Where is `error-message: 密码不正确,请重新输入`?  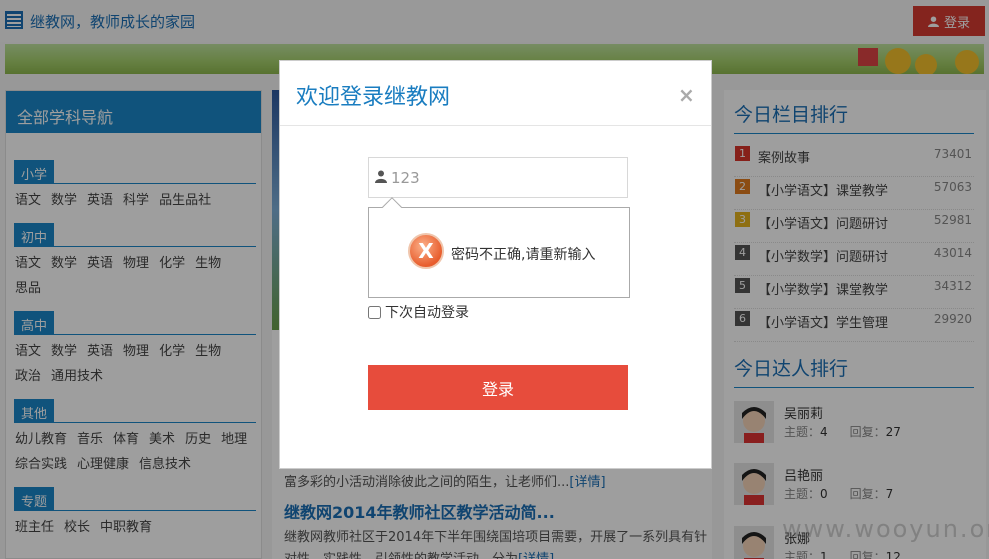 error-message: 密码不正确,请重新输入 is located at coordinates (523, 255).